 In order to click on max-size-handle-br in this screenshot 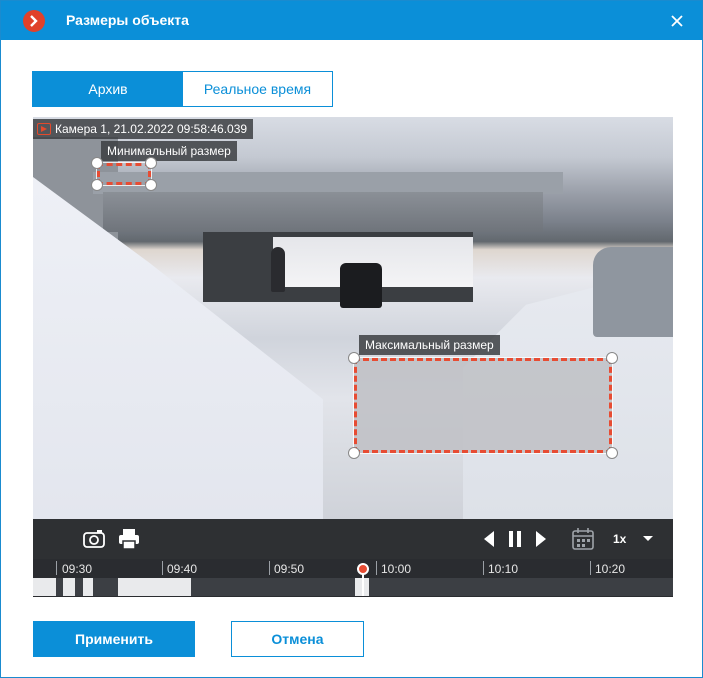, I will do `click(612, 453)`.